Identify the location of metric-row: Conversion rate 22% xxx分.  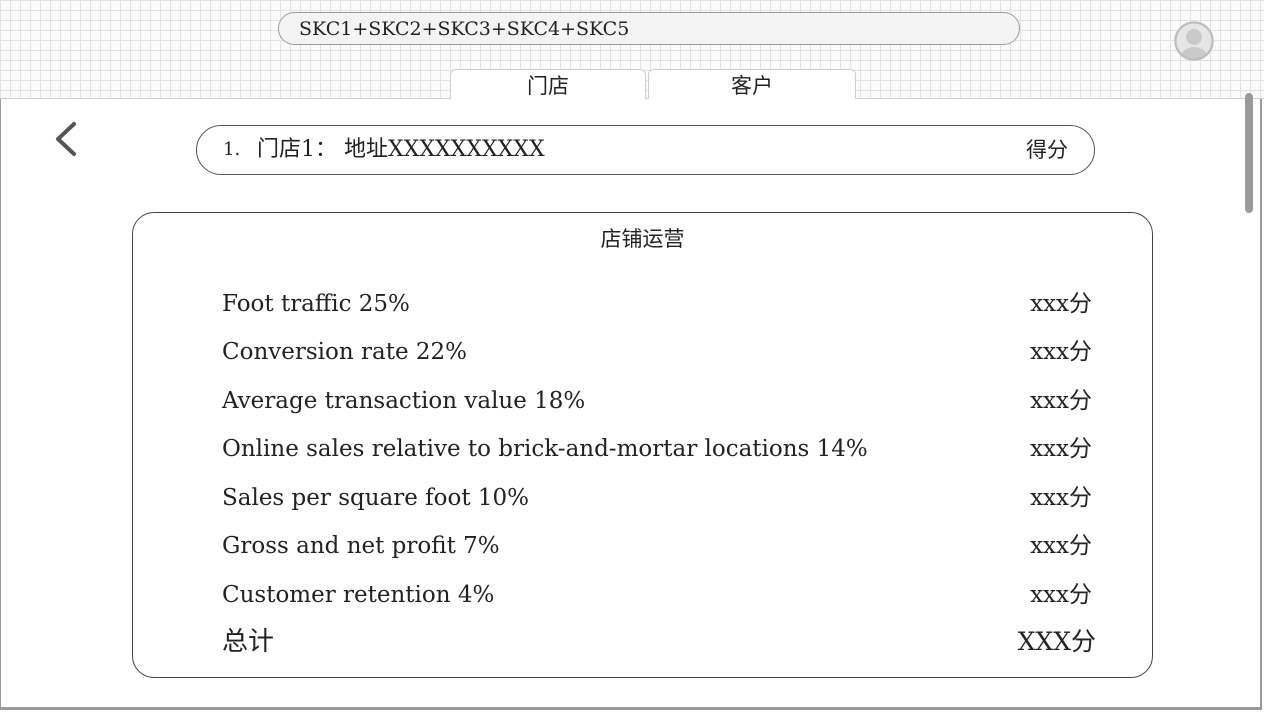
(657, 352).